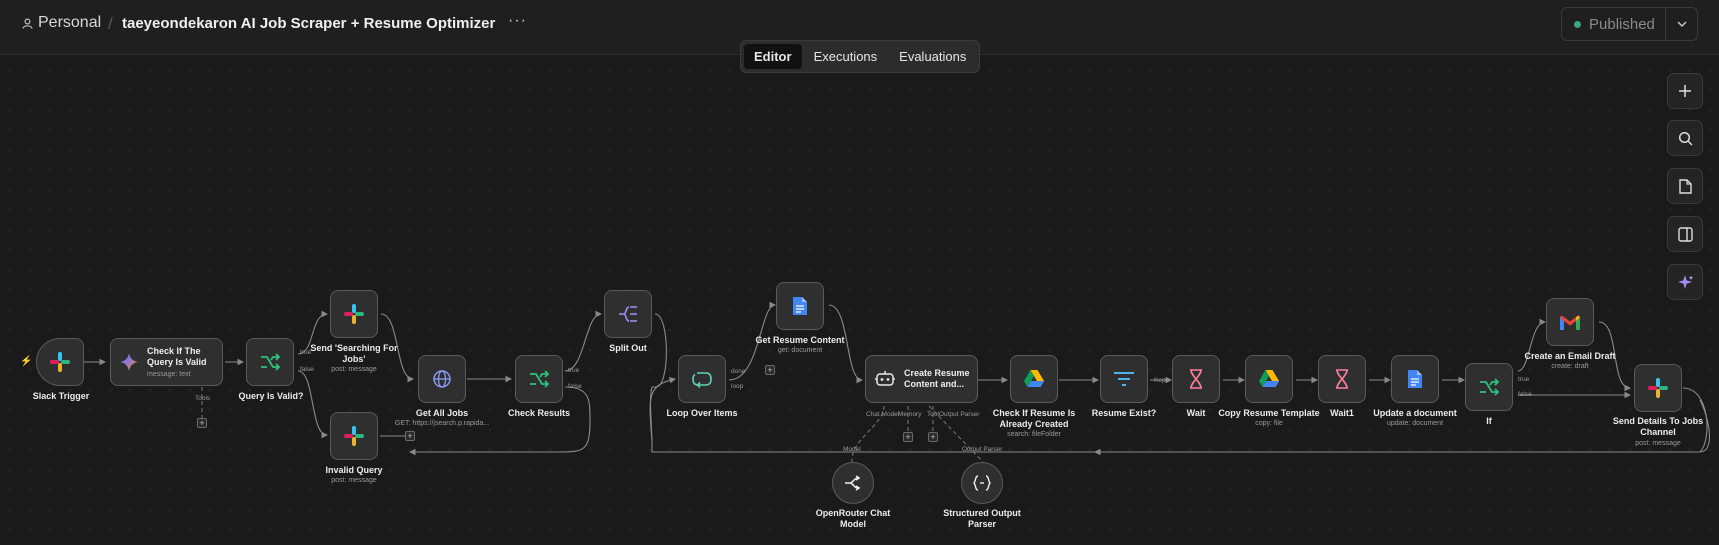 This screenshot has height=545, width=1719. I want to click on tab-evaluations: Evaluations, so click(932, 56).